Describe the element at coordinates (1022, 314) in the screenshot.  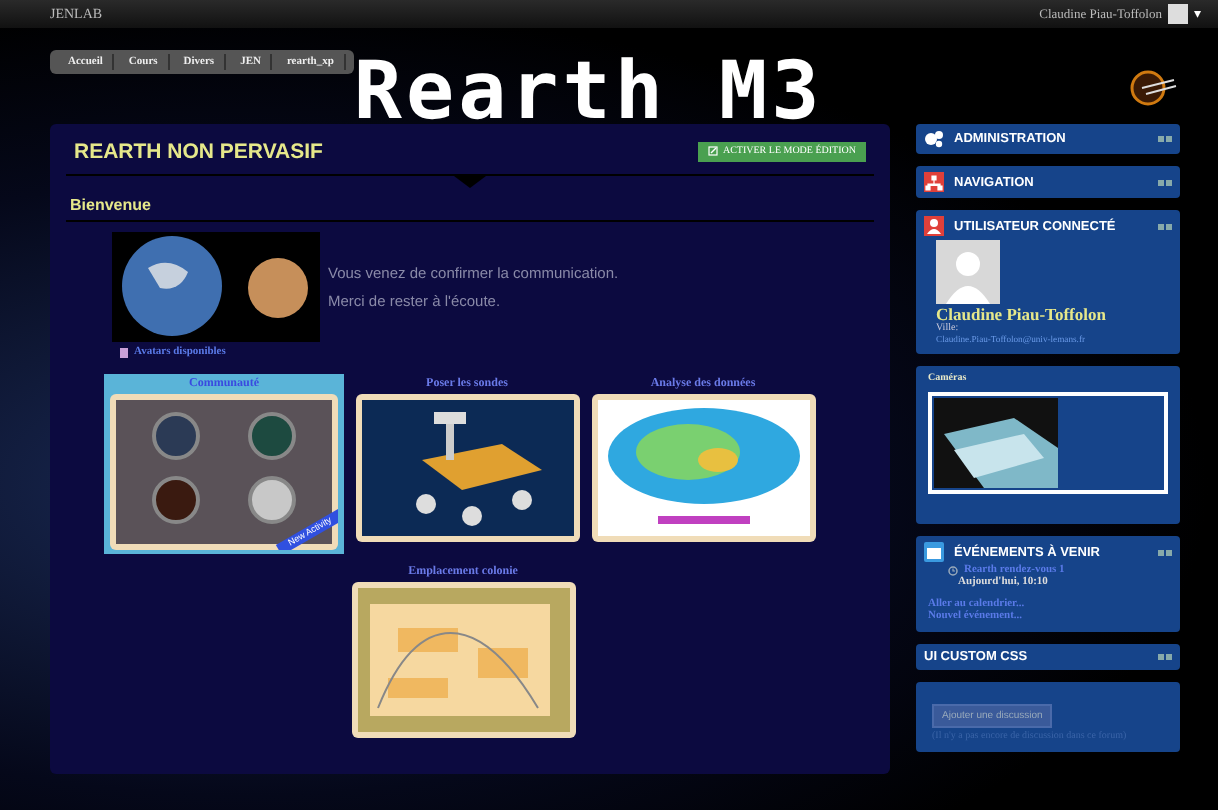
I see `user-full-name: Claudine Piau-Toffolon` at that location.